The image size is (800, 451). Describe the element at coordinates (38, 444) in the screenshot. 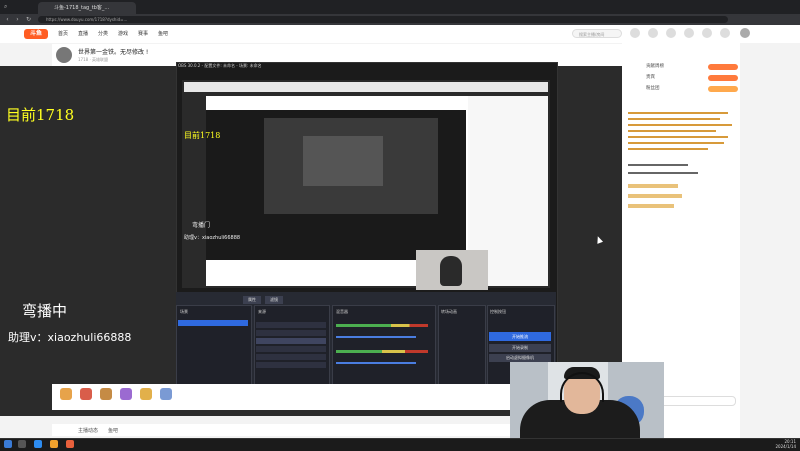

I see `edge-icon` at that location.